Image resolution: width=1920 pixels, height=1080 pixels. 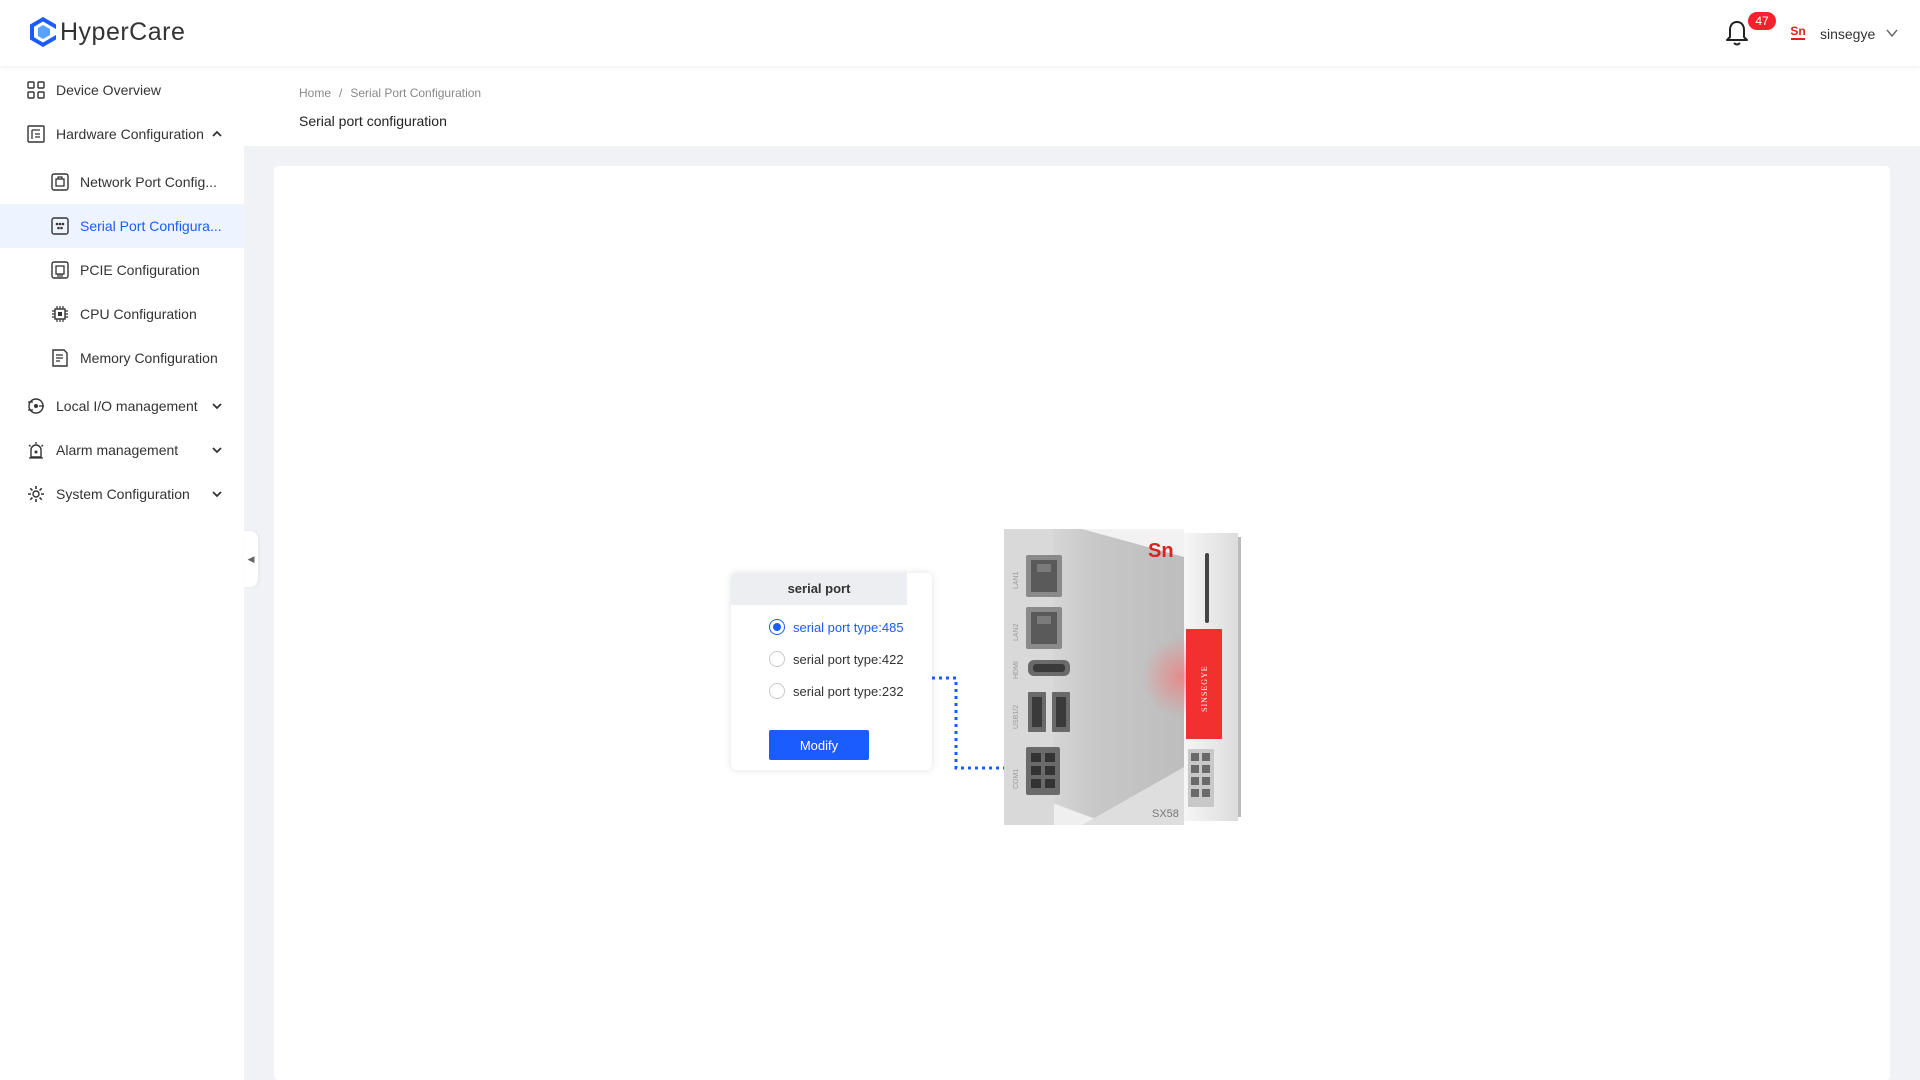 I want to click on device-model: SX58, so click(x=1165, y=814).